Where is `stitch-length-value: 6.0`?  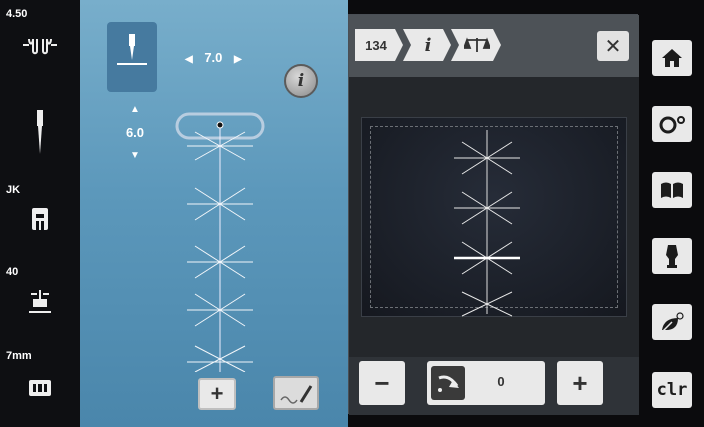 stitch-length-value: 6.0 is located at coordinates (135, 132).